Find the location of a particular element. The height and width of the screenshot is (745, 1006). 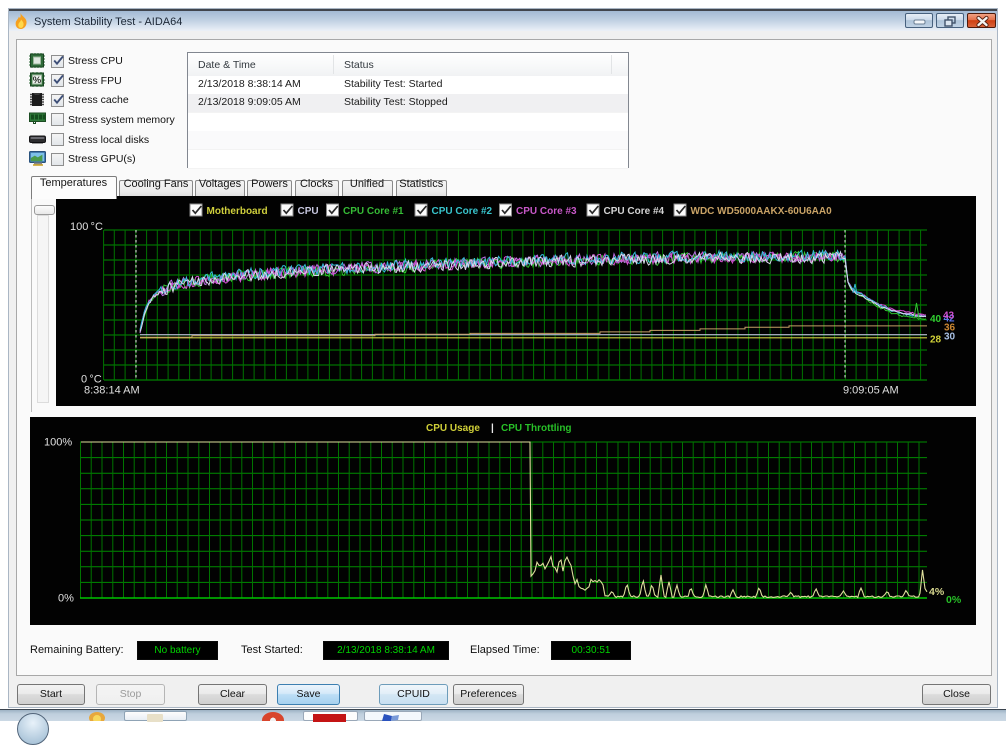

svg-text: WDC WD5000AAKX-60U6AA0 is located at coordinates (762, 211).